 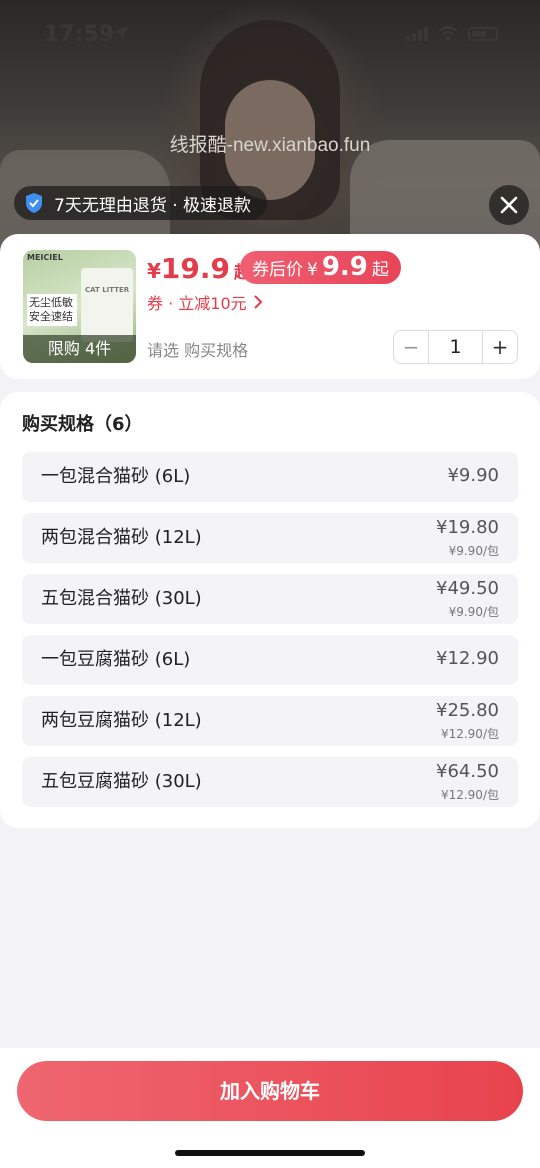 What do you see at coordinates (198, 350) in the screenshot?
I see `spec-hint: 请选 购买规格` at bounding box center [198, 350].